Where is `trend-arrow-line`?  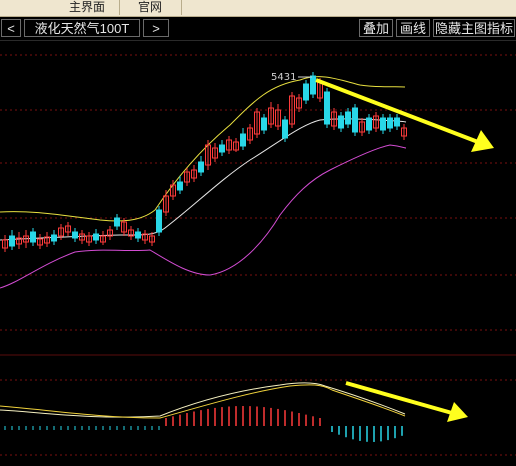 trend-arrow-line is located at coordinates (397, 111).